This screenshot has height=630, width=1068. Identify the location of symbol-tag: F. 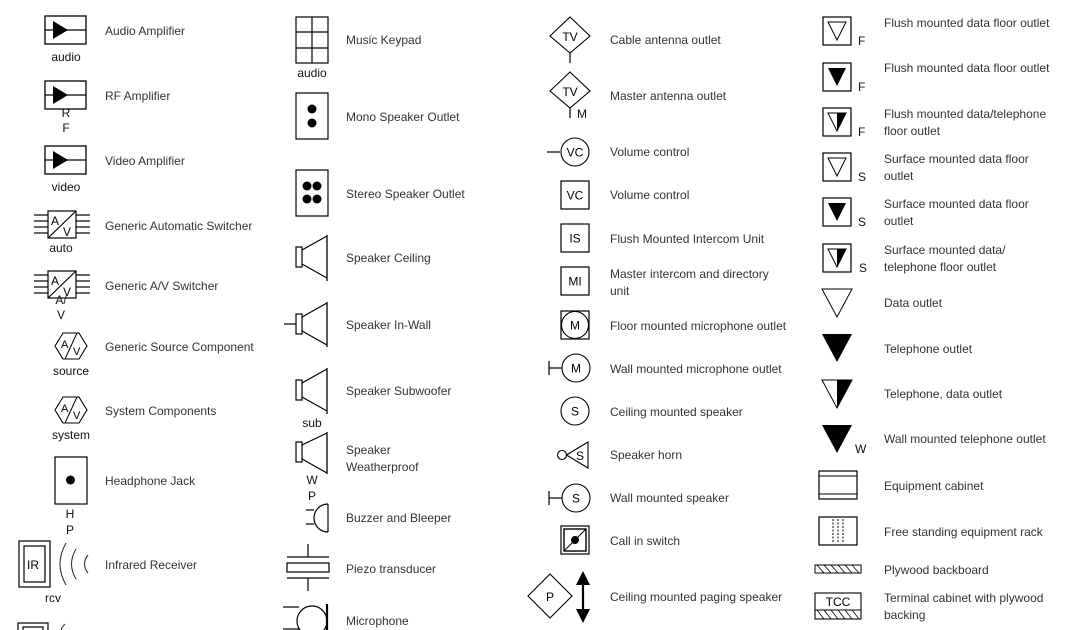
(862, 132).